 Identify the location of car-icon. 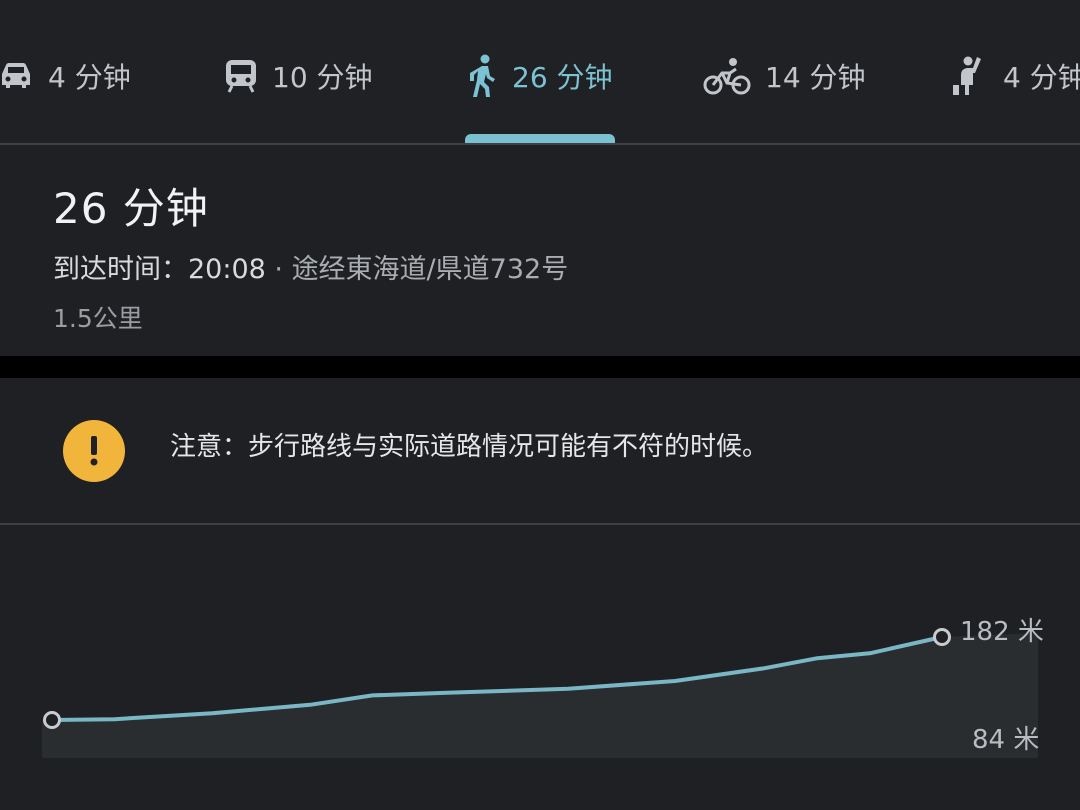
(17, 76).